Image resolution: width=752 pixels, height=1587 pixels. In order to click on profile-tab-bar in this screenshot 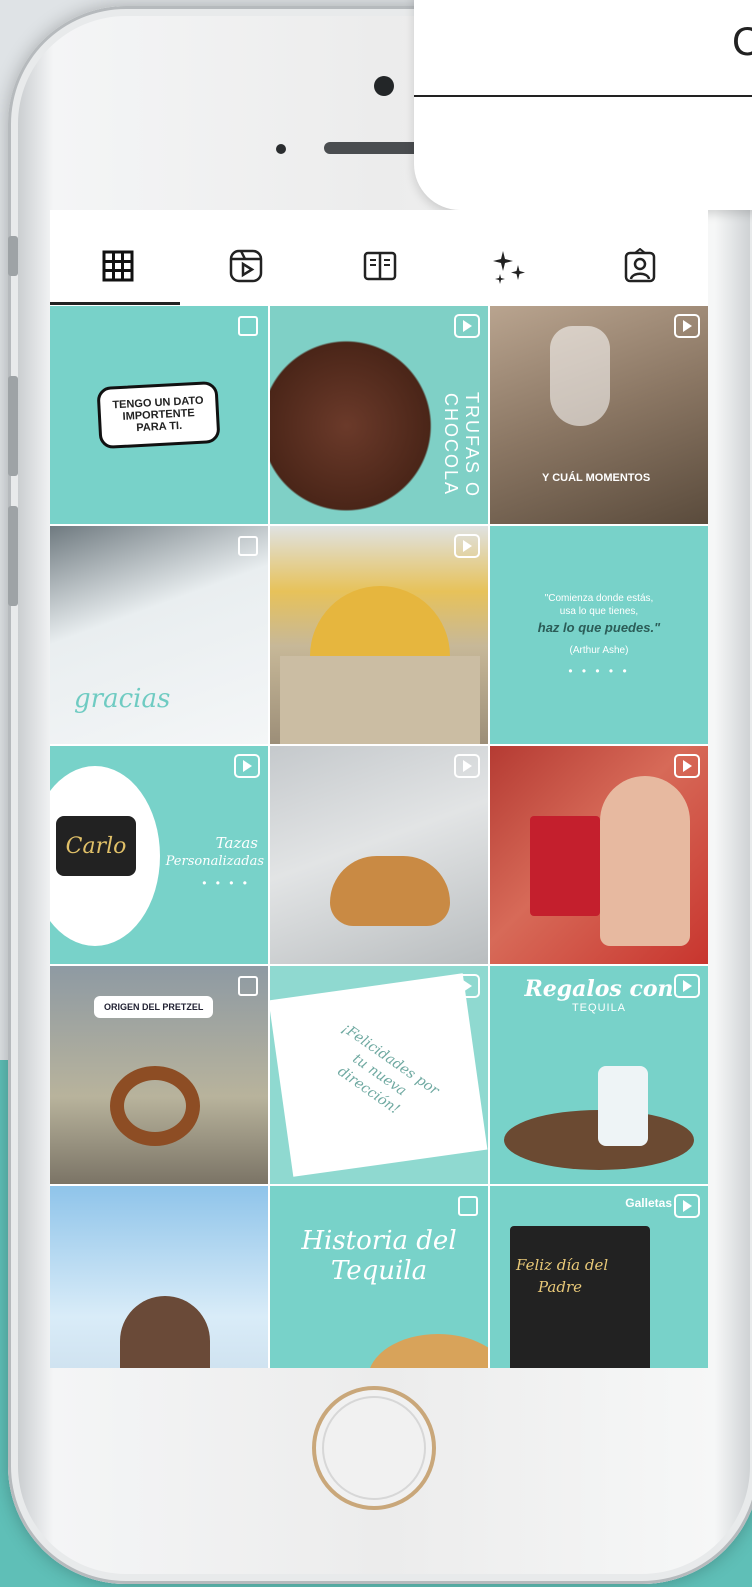, I will do `click(379, 258)`.